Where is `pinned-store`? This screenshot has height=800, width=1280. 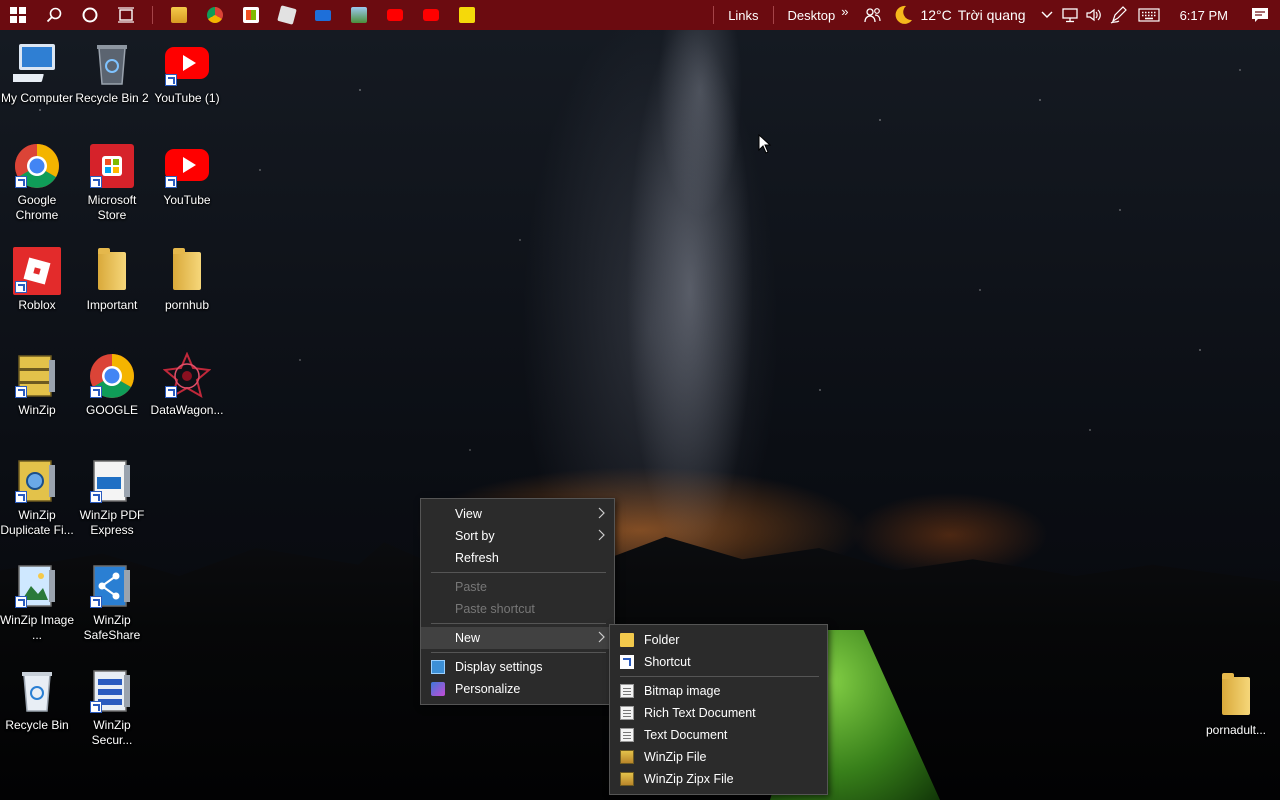
pinned-store is located at coordinates (251, 15).